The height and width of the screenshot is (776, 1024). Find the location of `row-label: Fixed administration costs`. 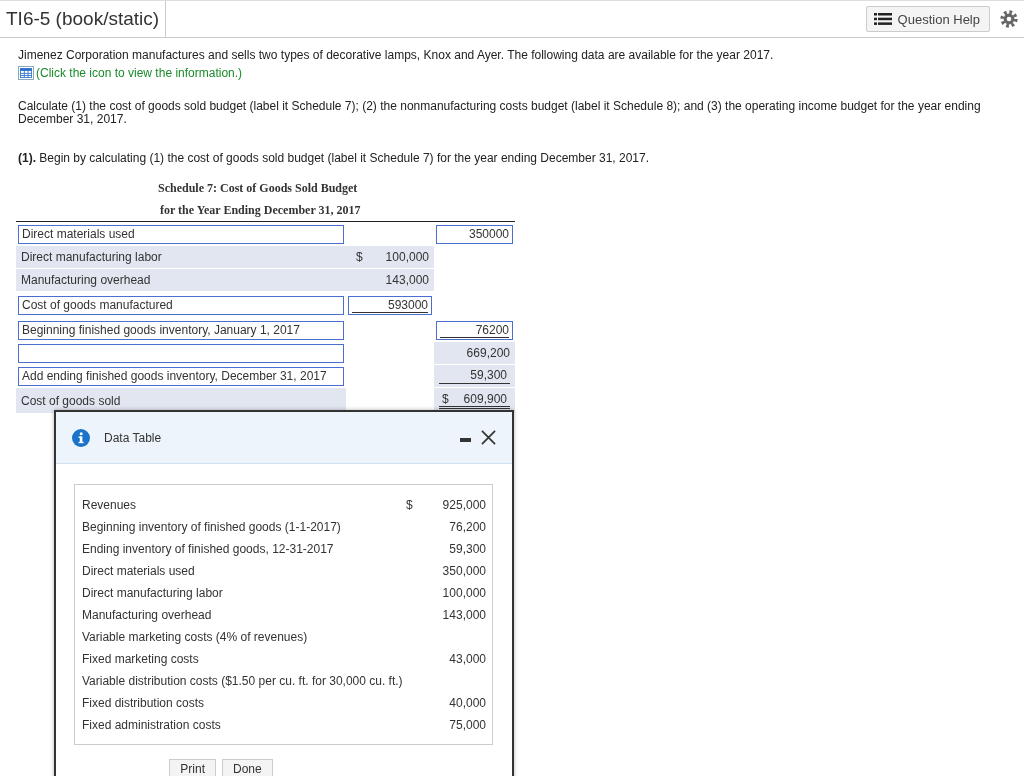

row-label: Fixed administration costs is located at coordinates (152, 725).